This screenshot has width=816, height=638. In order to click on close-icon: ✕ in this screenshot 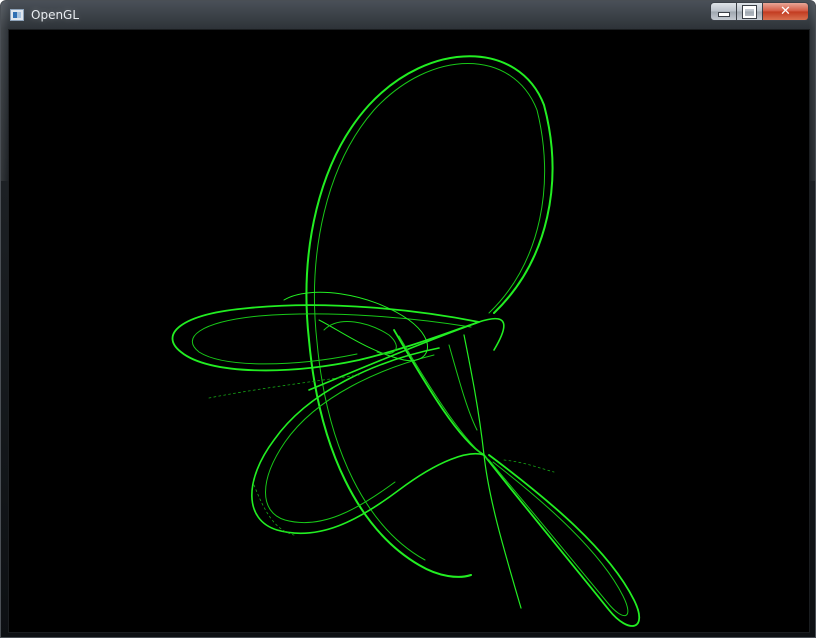, I will do `click(785, 11)`.